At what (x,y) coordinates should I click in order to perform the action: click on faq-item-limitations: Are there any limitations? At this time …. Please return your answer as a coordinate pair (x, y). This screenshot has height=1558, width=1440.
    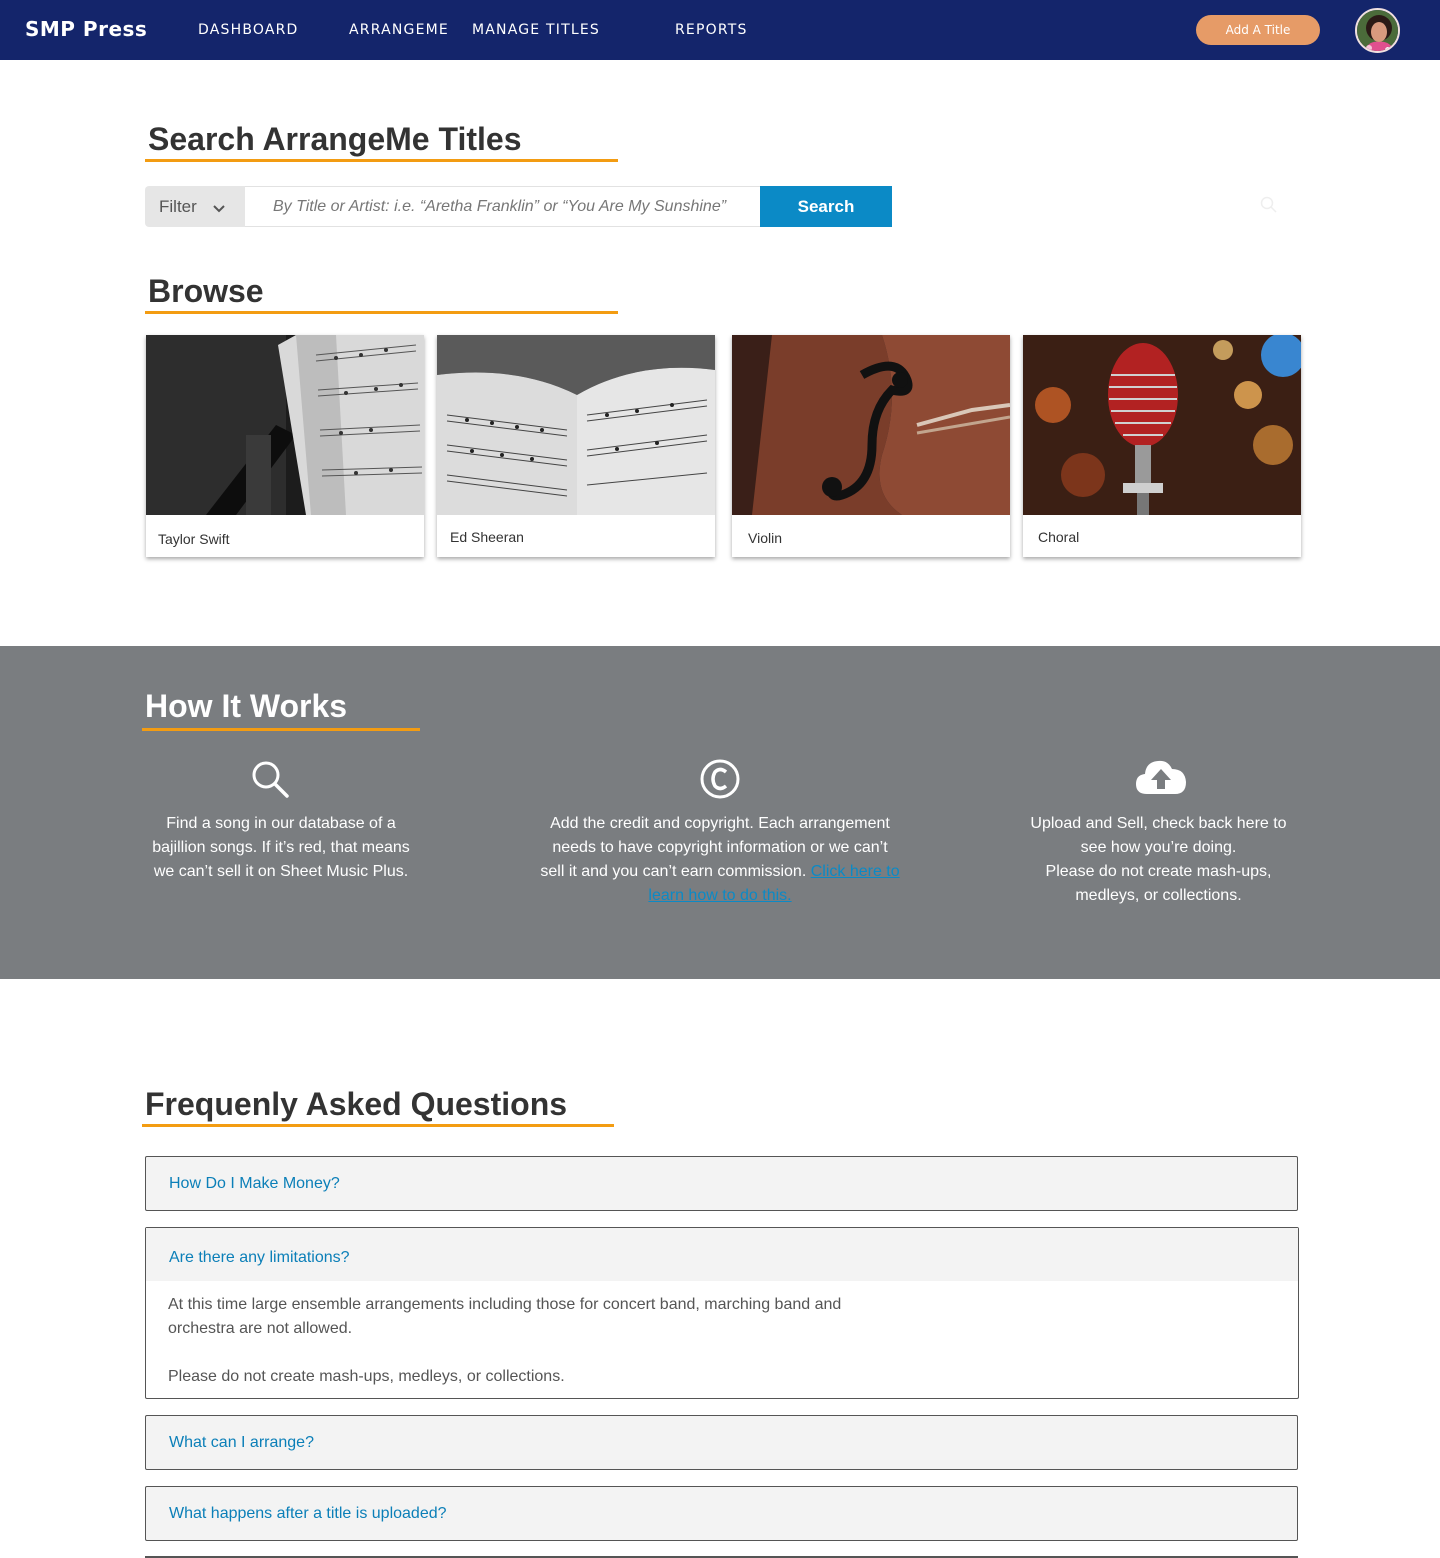
    Looking at the image, I should click on (722, 1313).